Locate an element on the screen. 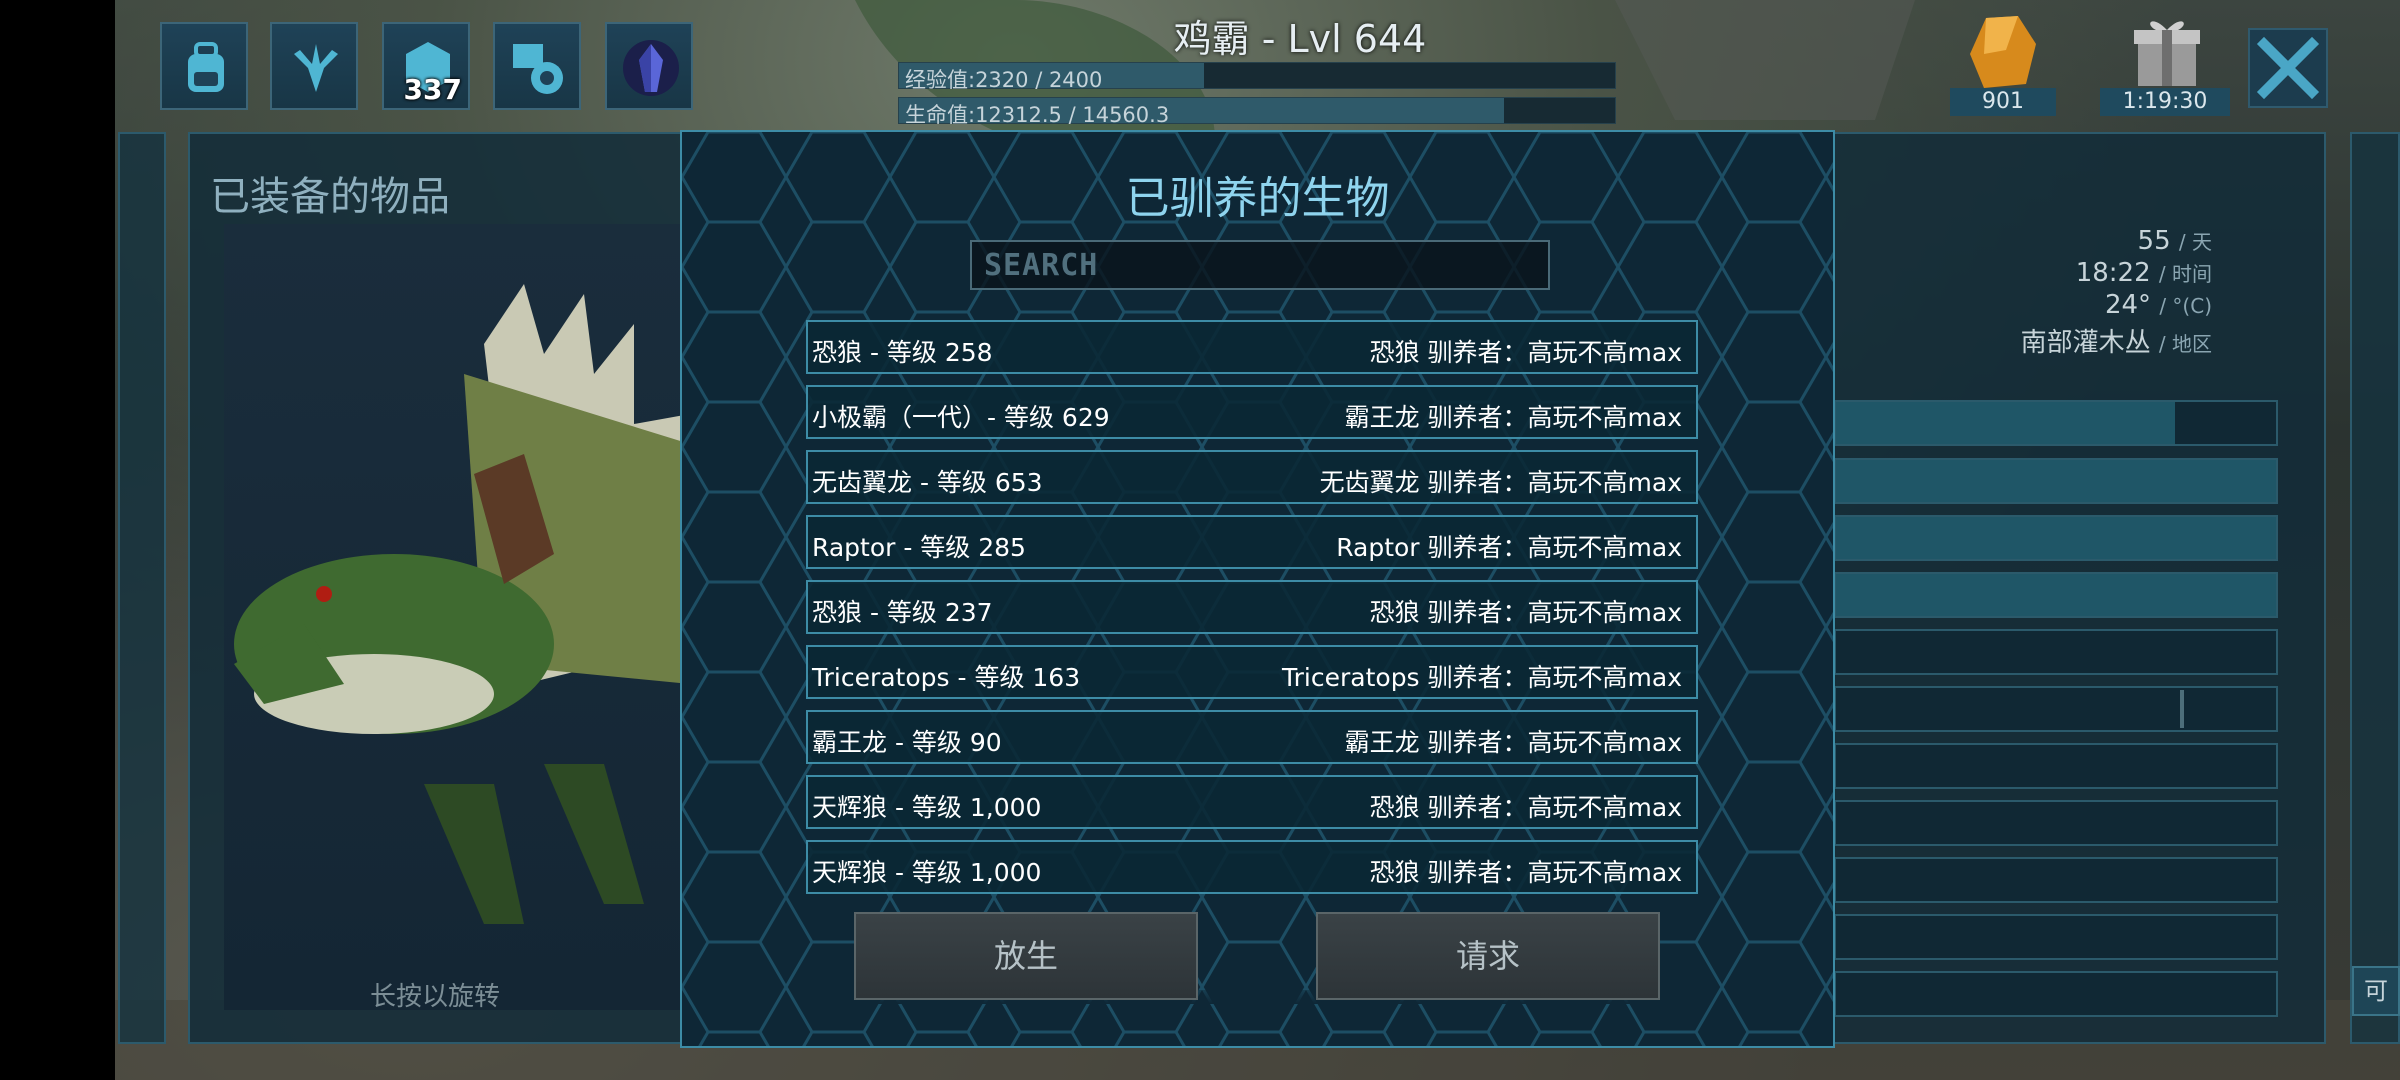 The image size is (2400, 1080). creature-name: 无齿翼龙 - 等级 653 is located at coordinates (927, 482).